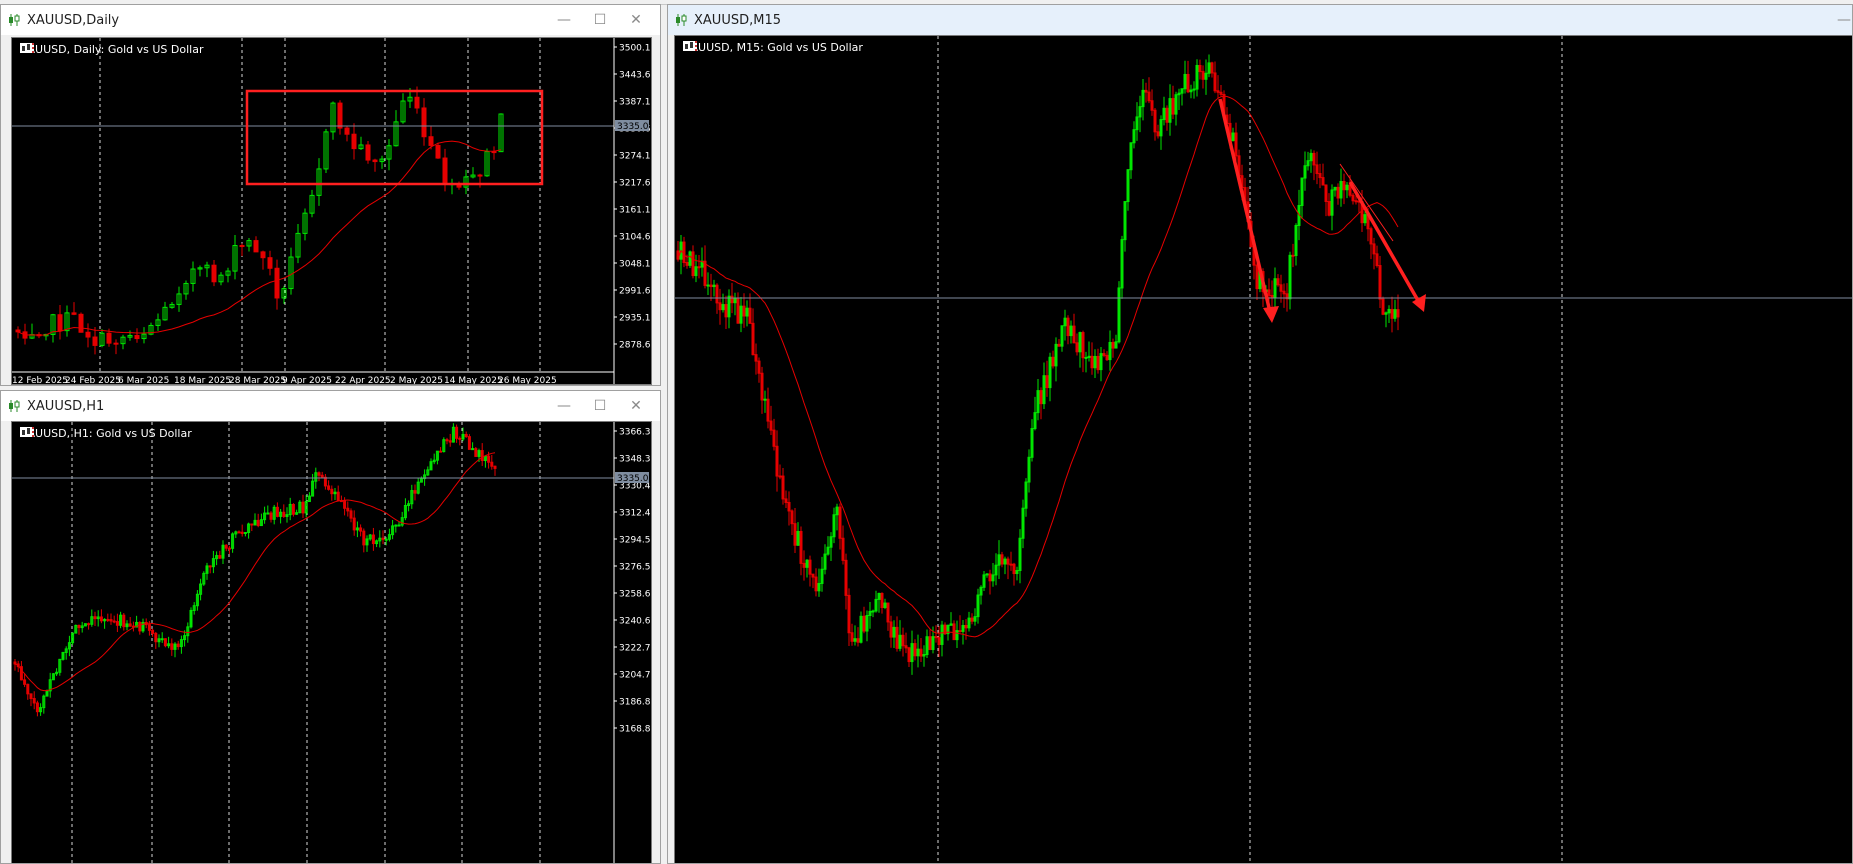 Image resolution: width=1853 pixels, height=864 pixels. What do you see at coordinates (635, 346) in the screenshot?
I see `price-tick-label: 2878.60` at bounding box center [635, 346].